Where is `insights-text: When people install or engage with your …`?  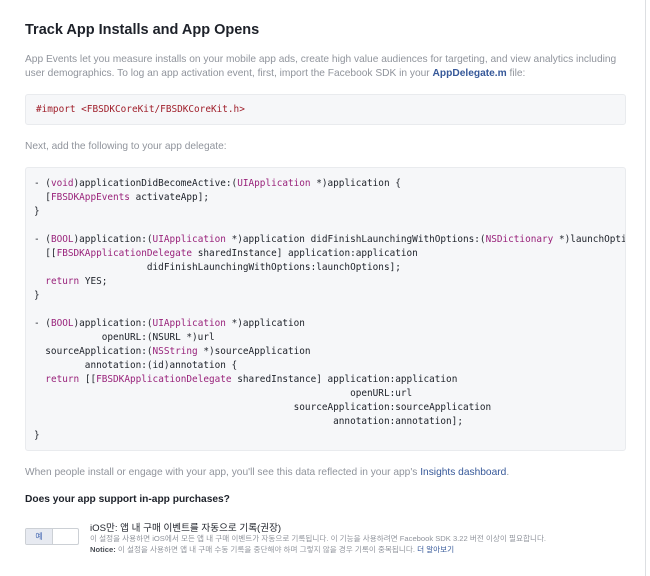
insights-text: When people install or engage with your … is located at coordinates (223, 472).